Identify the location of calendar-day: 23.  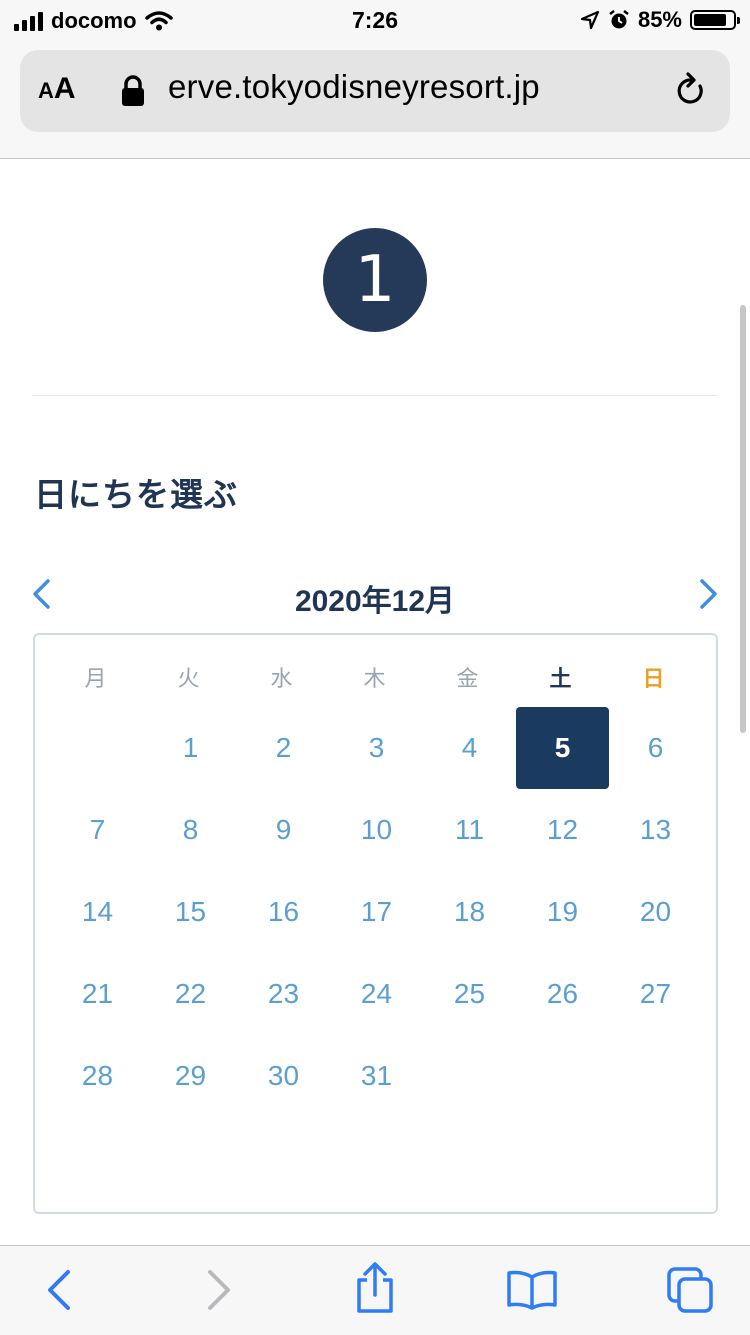
(283, 994).